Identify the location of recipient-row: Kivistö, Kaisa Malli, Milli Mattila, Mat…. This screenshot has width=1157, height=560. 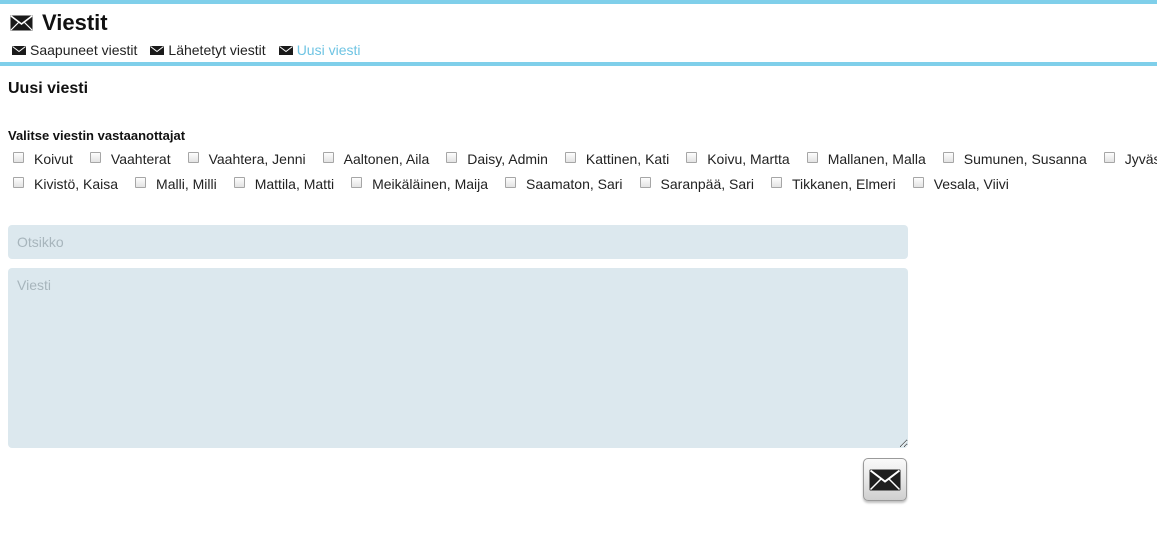
(585, 183).